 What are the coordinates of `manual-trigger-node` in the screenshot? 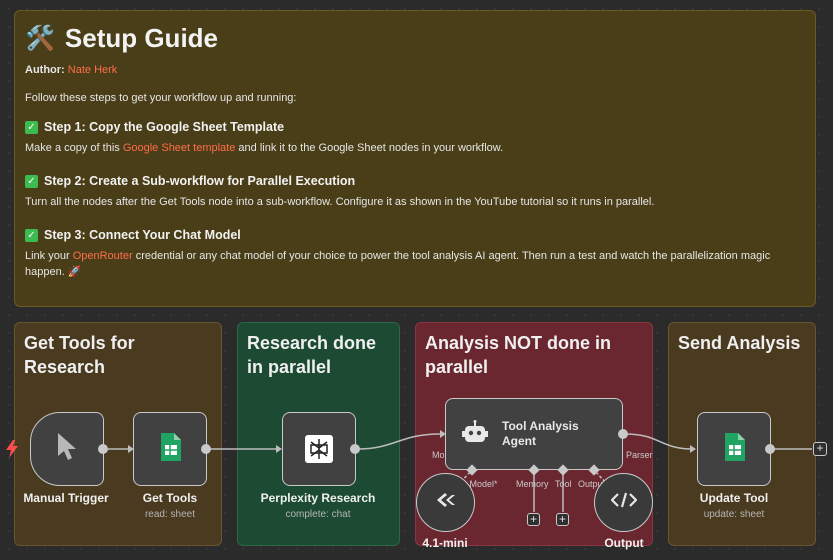 It's located at (67, 449).